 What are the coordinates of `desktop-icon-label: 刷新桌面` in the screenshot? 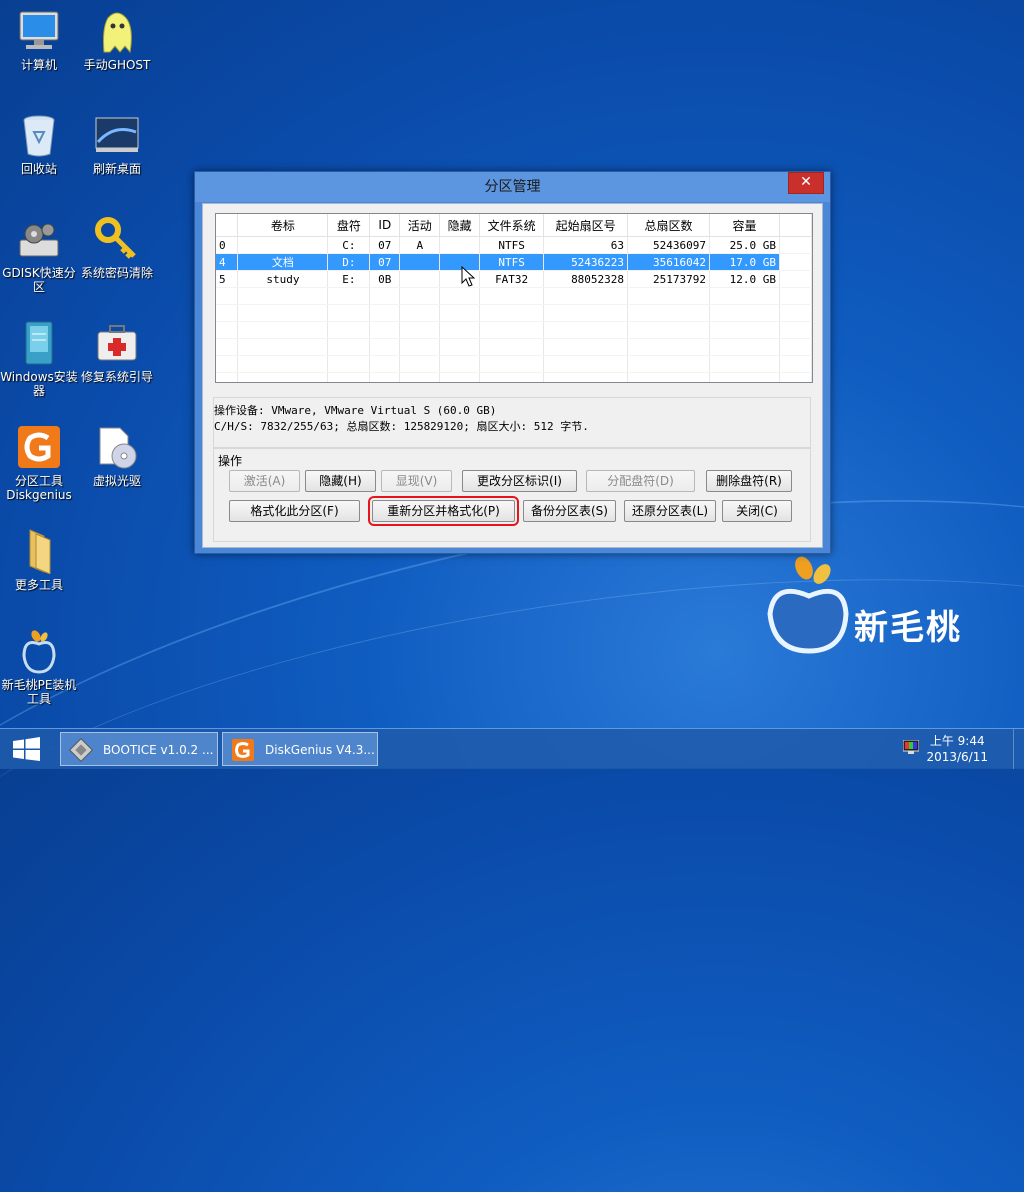 It's located at (116, 169).